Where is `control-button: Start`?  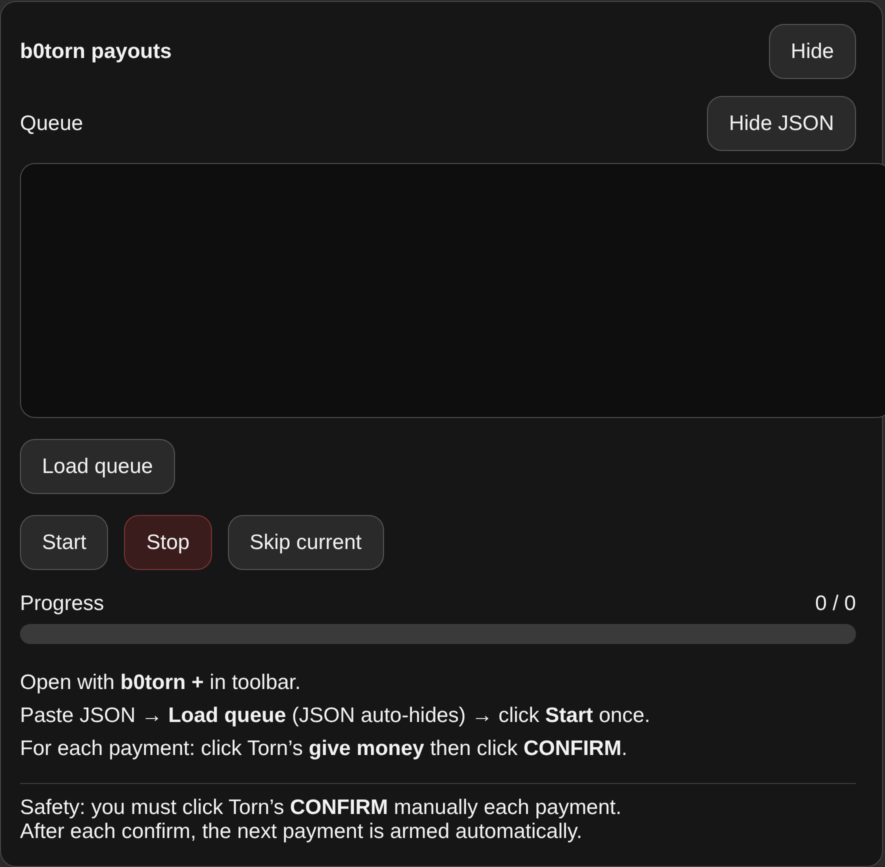 control-button: Start is located at coordinates (64, 542).